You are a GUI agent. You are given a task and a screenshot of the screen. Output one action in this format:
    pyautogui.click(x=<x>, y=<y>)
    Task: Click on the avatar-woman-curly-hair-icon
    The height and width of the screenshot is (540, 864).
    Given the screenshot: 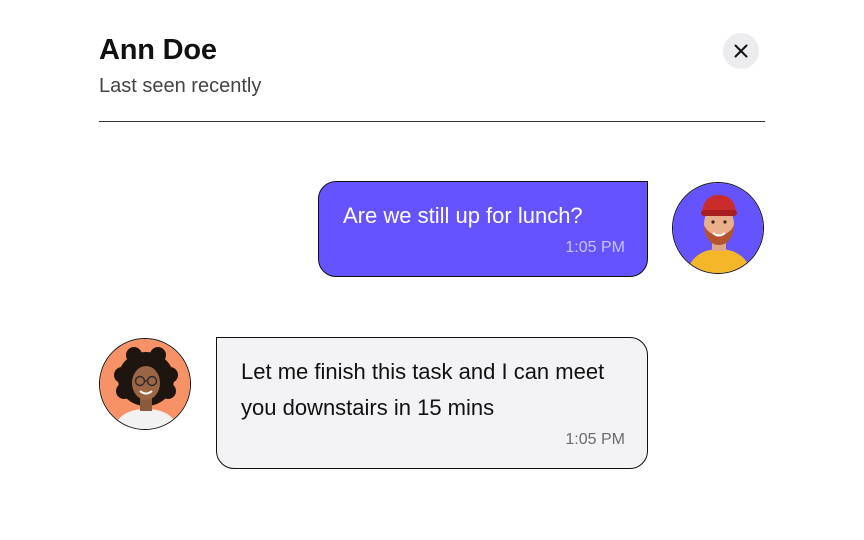 What is the action you would take?
    pyautogui.click(x=145, y=384)
    